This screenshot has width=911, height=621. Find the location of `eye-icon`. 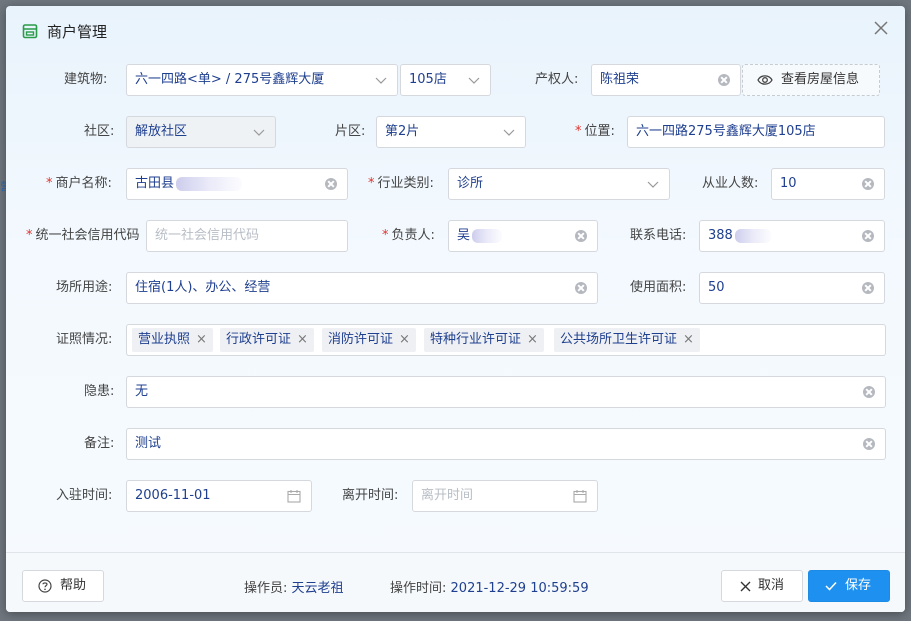

eye-icon is located at coordinates (765, 80).